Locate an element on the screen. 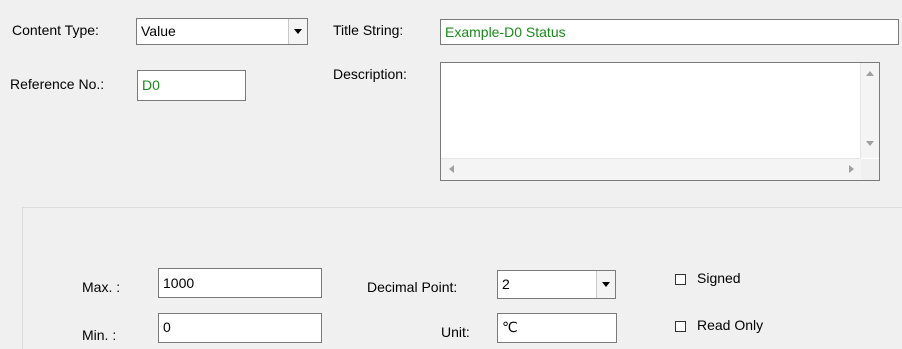  decimal-point-dropdown: 2 is located at coordinates (556, 284).